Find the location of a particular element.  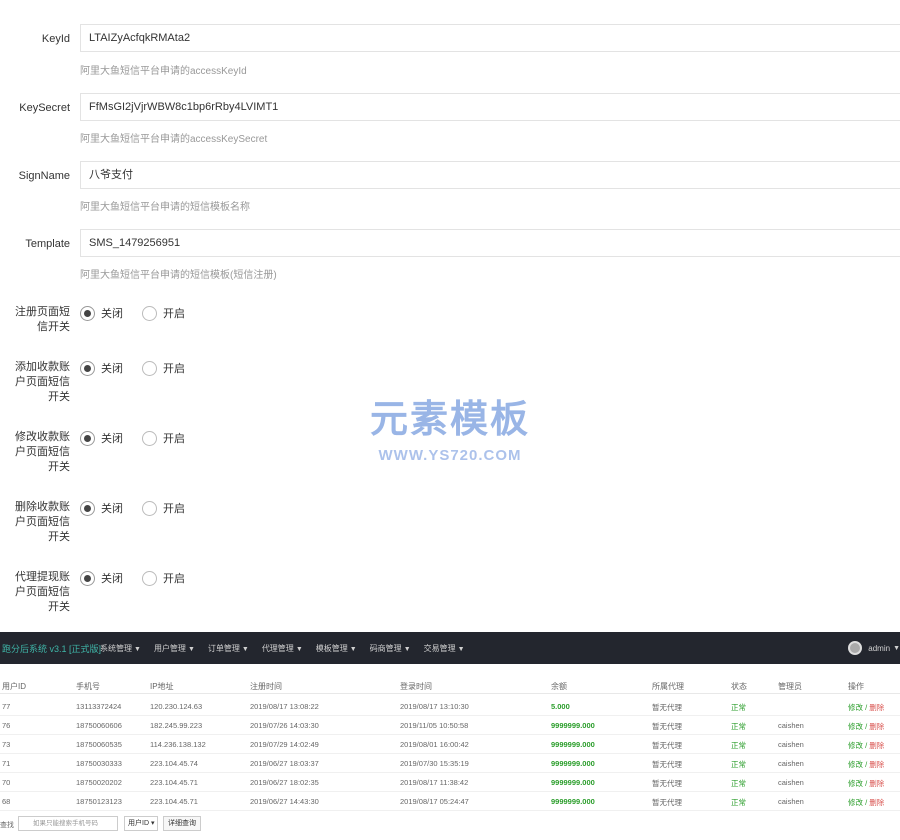

menu-agents: 代理管理 ▼ is located at coordinates (282, 648).